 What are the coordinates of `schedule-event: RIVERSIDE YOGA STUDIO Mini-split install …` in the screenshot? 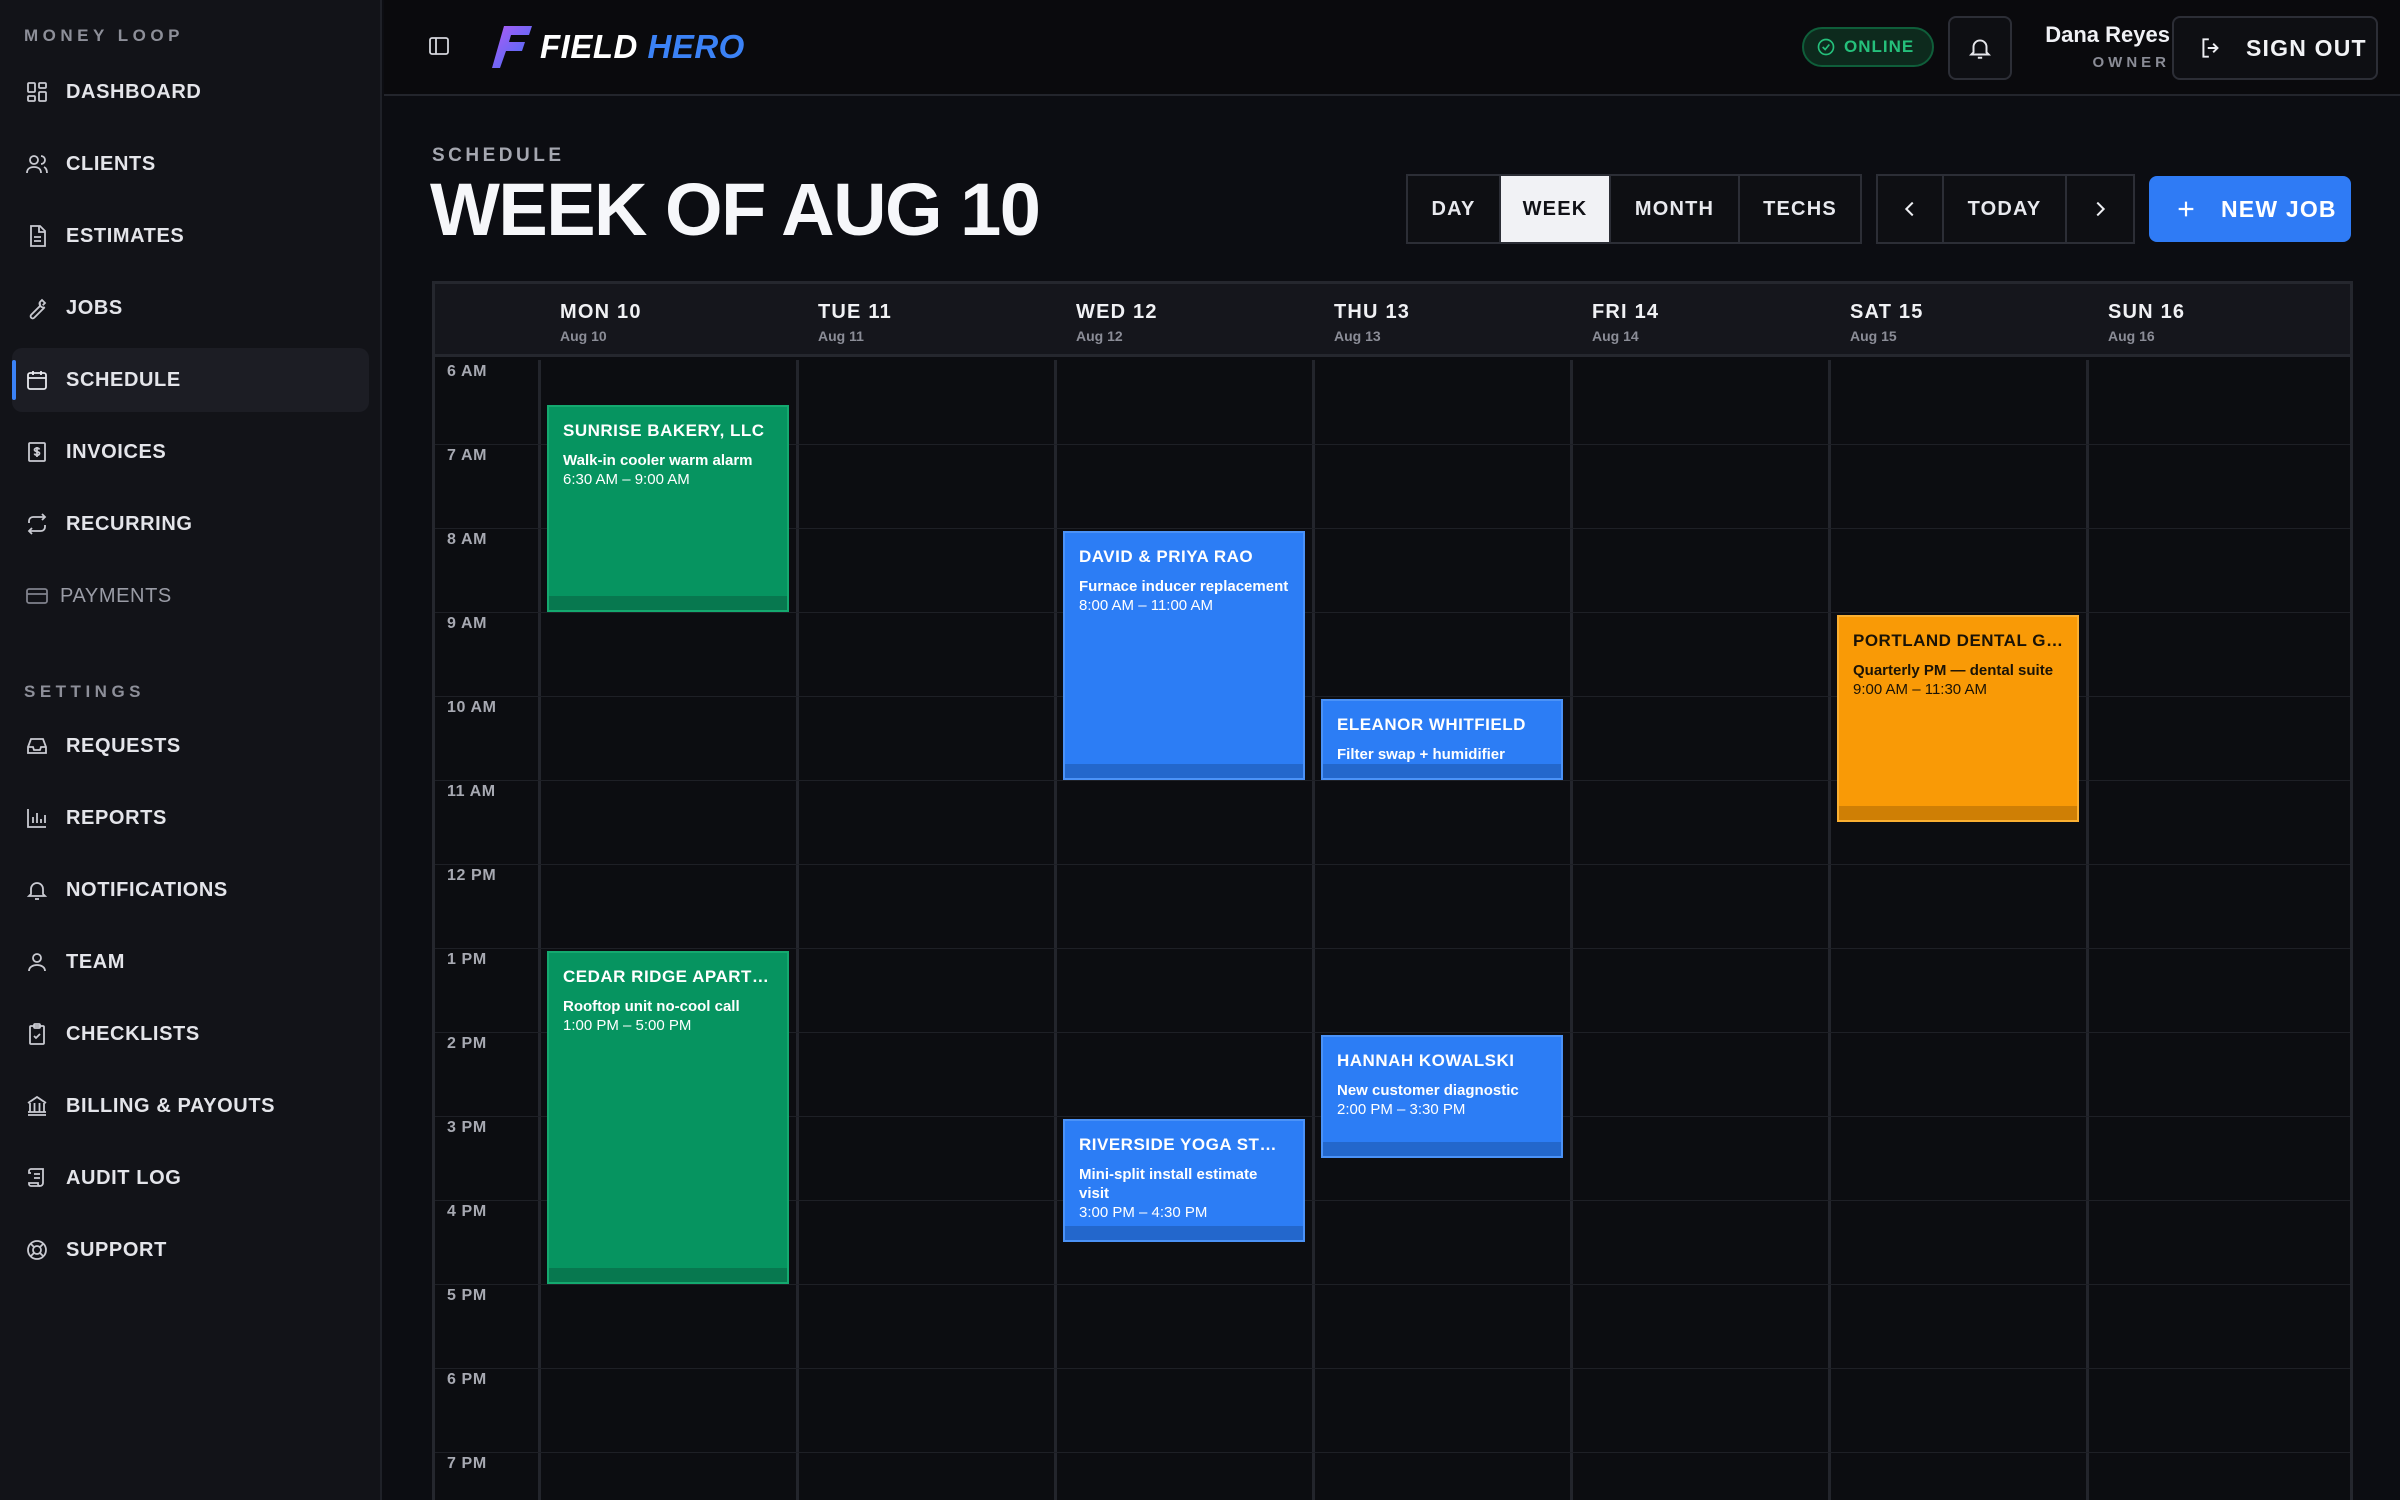 It's located at (1184, 1180).